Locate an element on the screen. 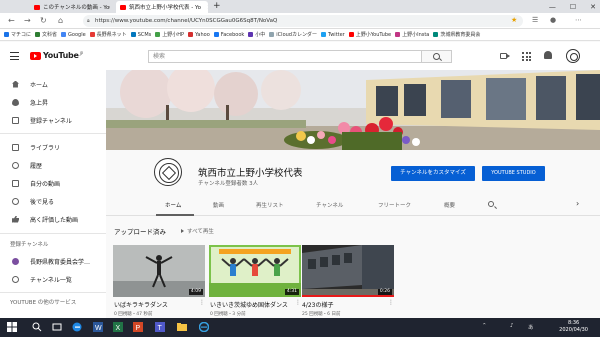  youtube-logo: YouTube JP is located at coordinates (56, 55).